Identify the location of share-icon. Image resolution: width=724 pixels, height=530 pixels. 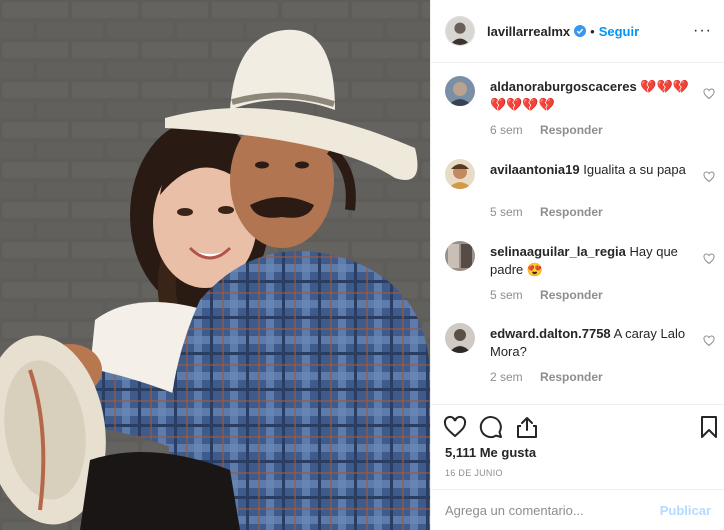
(527, 427).